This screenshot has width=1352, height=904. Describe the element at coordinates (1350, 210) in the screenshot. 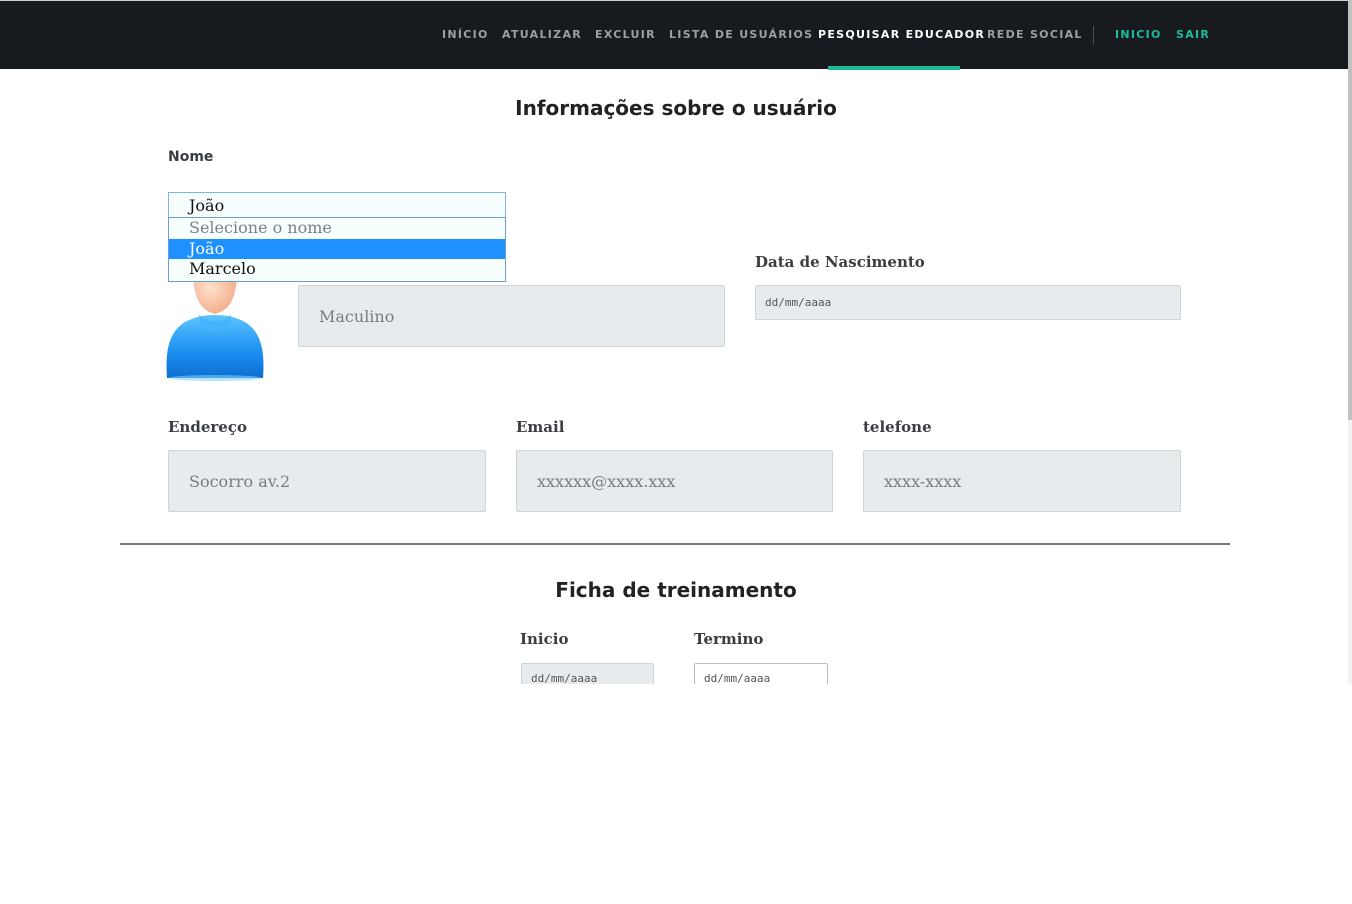

I see `scrollbar-thumb` at that location.